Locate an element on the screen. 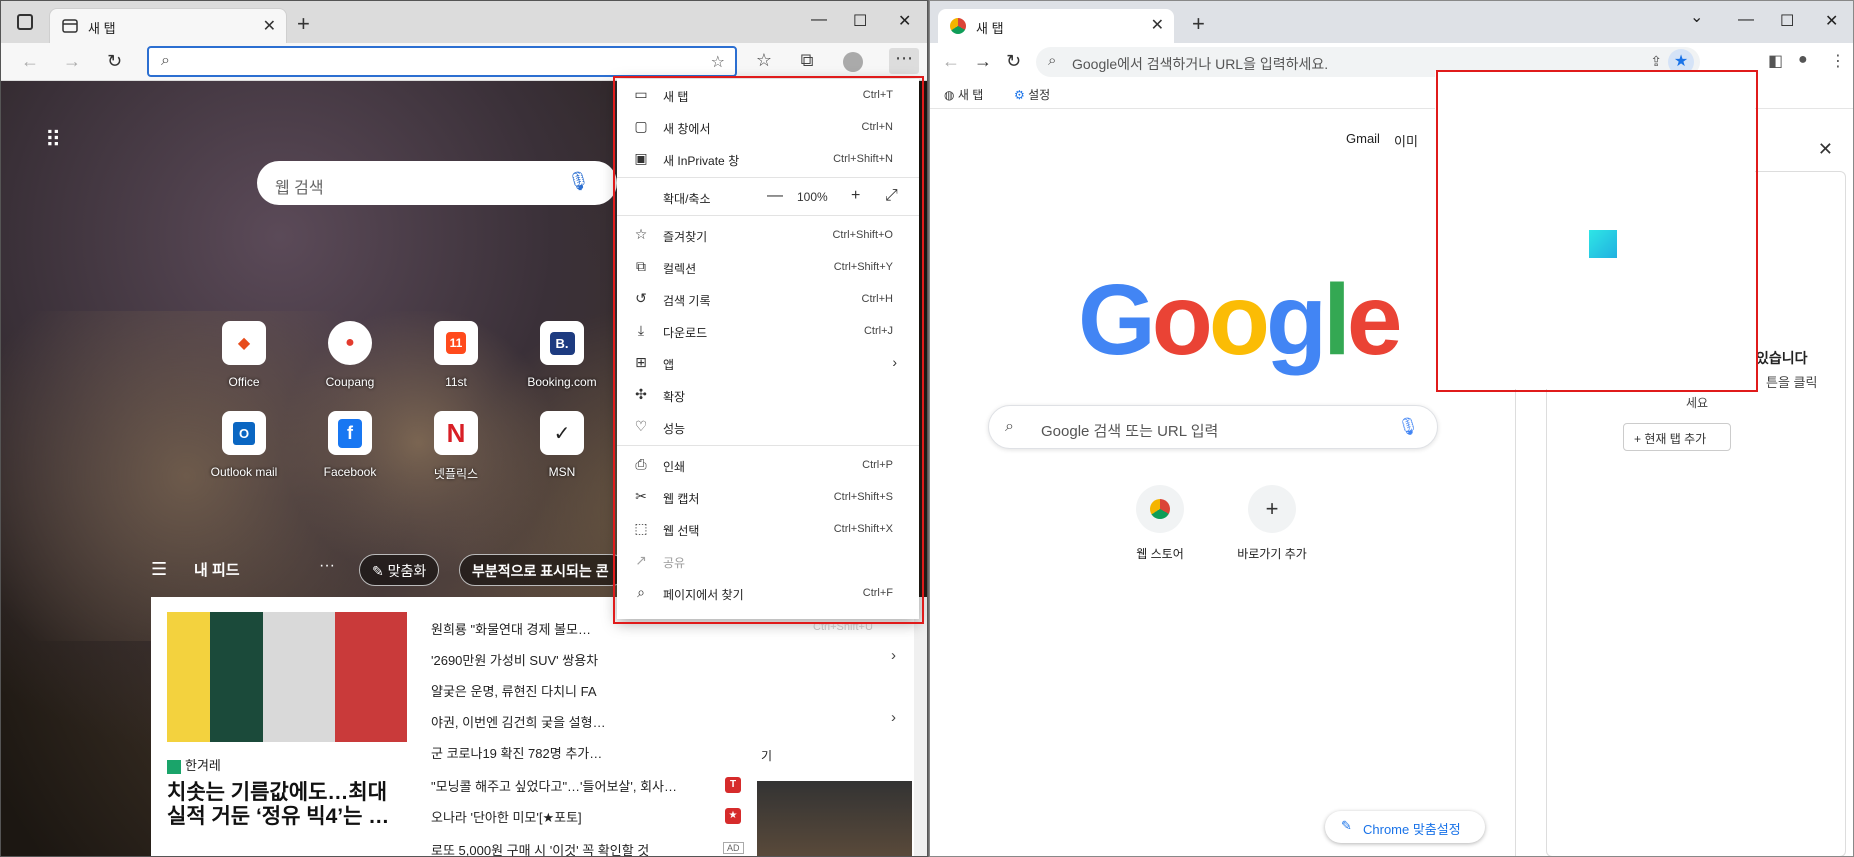 The height and width of the screenshot is (857, 1854). bookmark-settings: ⚙ 설정 is located at coordinates (1032, 94).